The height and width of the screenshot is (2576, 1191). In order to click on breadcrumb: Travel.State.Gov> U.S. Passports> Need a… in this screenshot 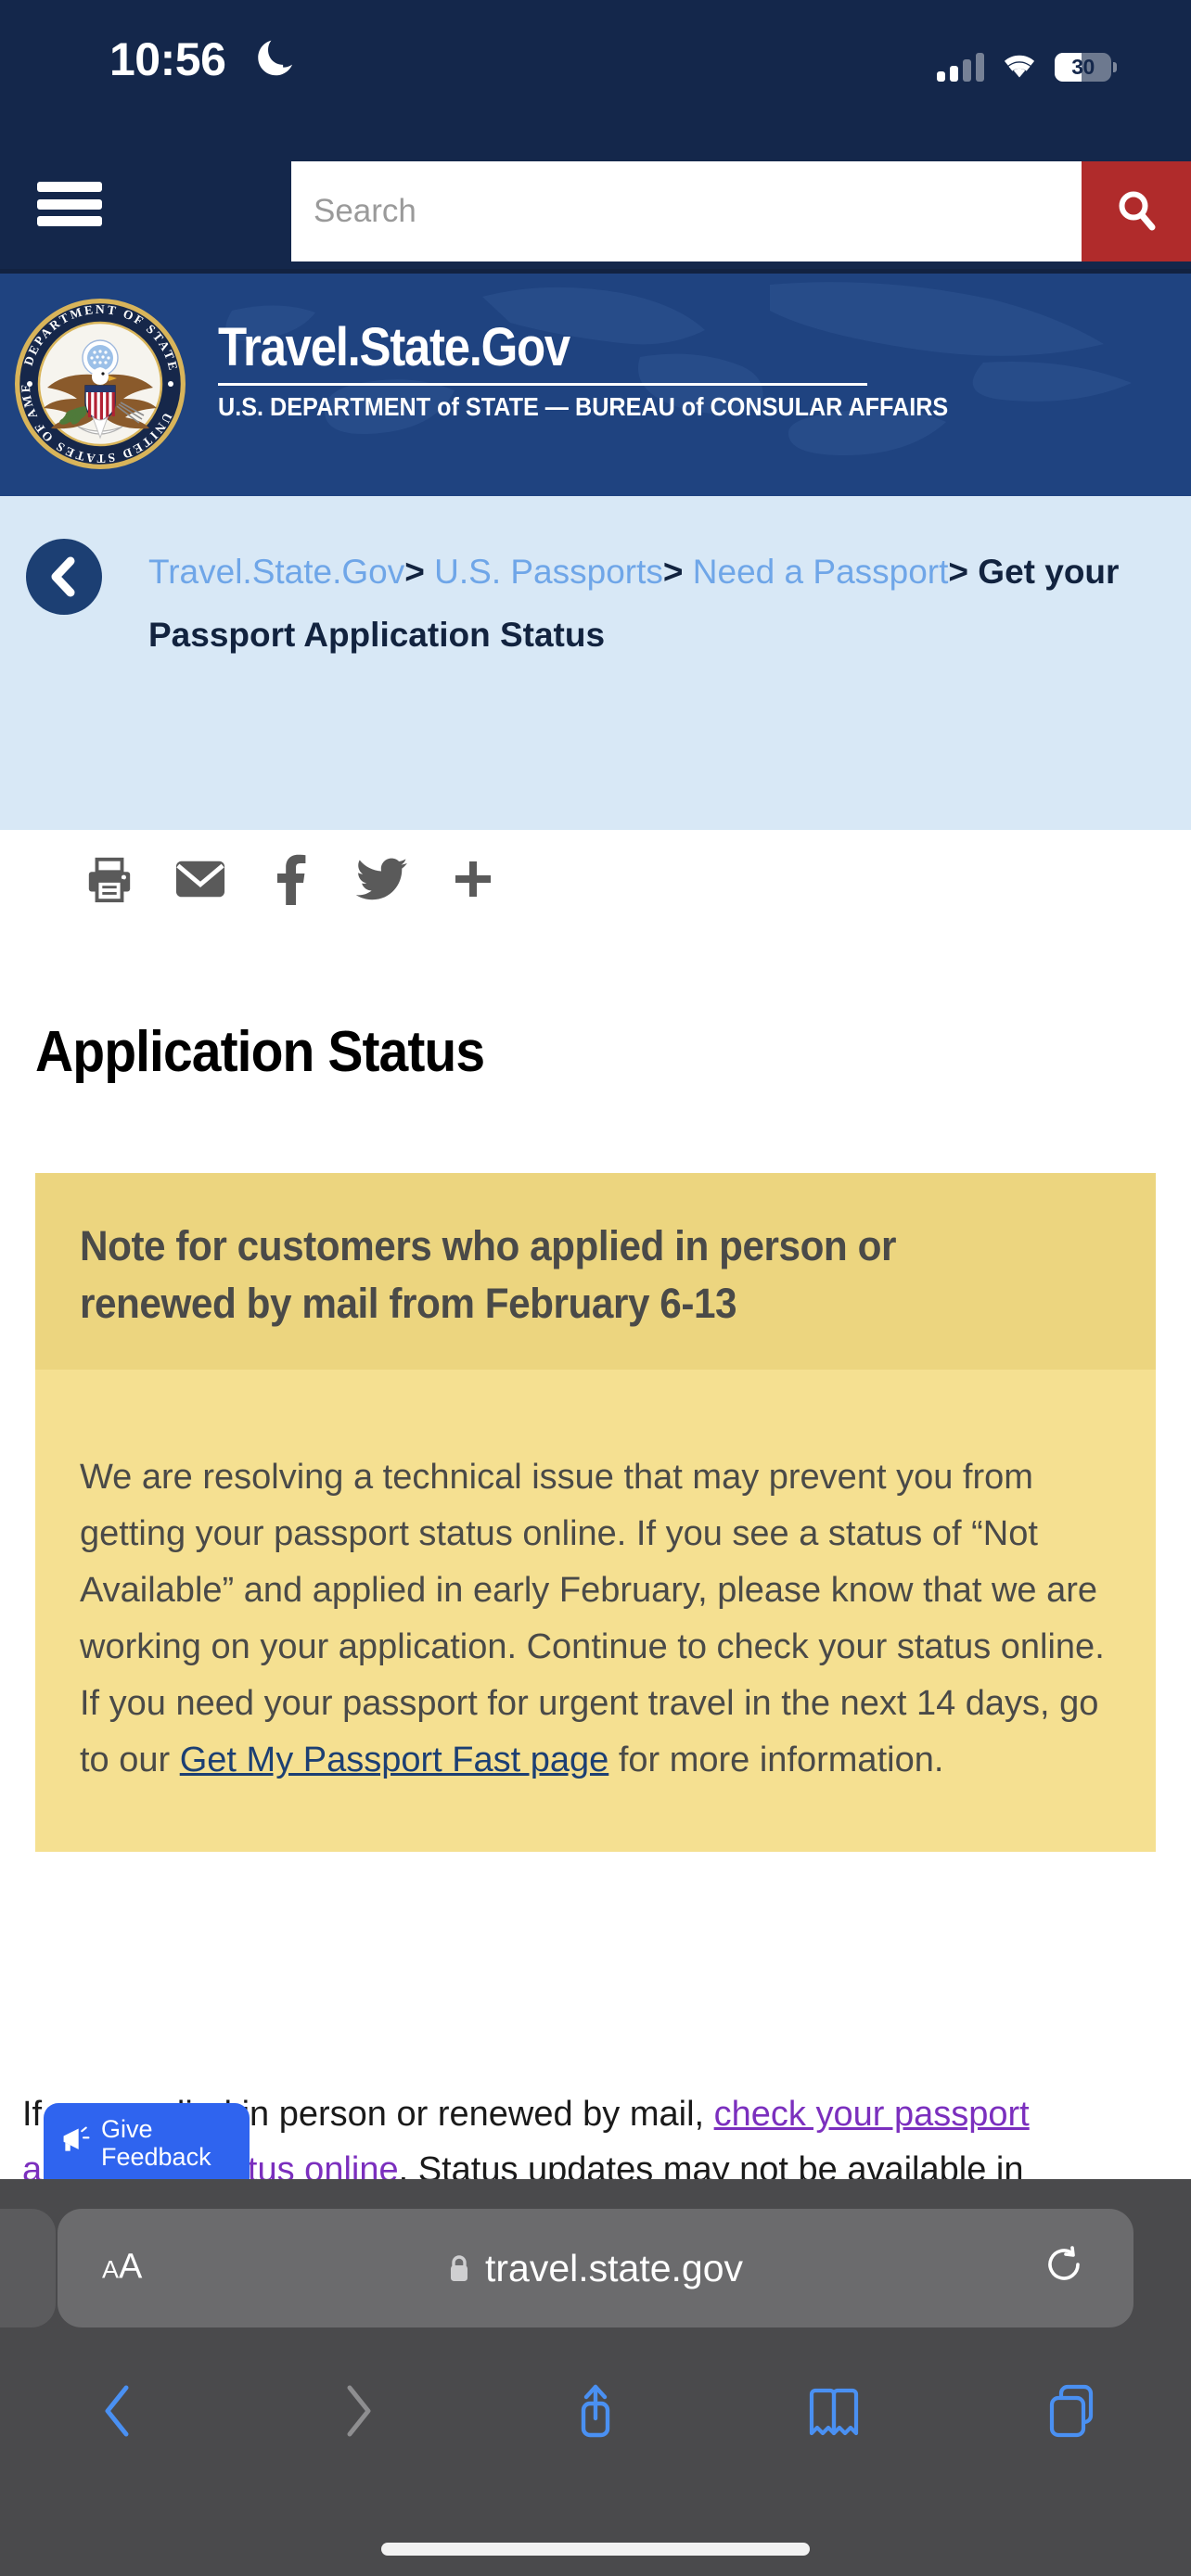, I will do `click(637, 604)`.